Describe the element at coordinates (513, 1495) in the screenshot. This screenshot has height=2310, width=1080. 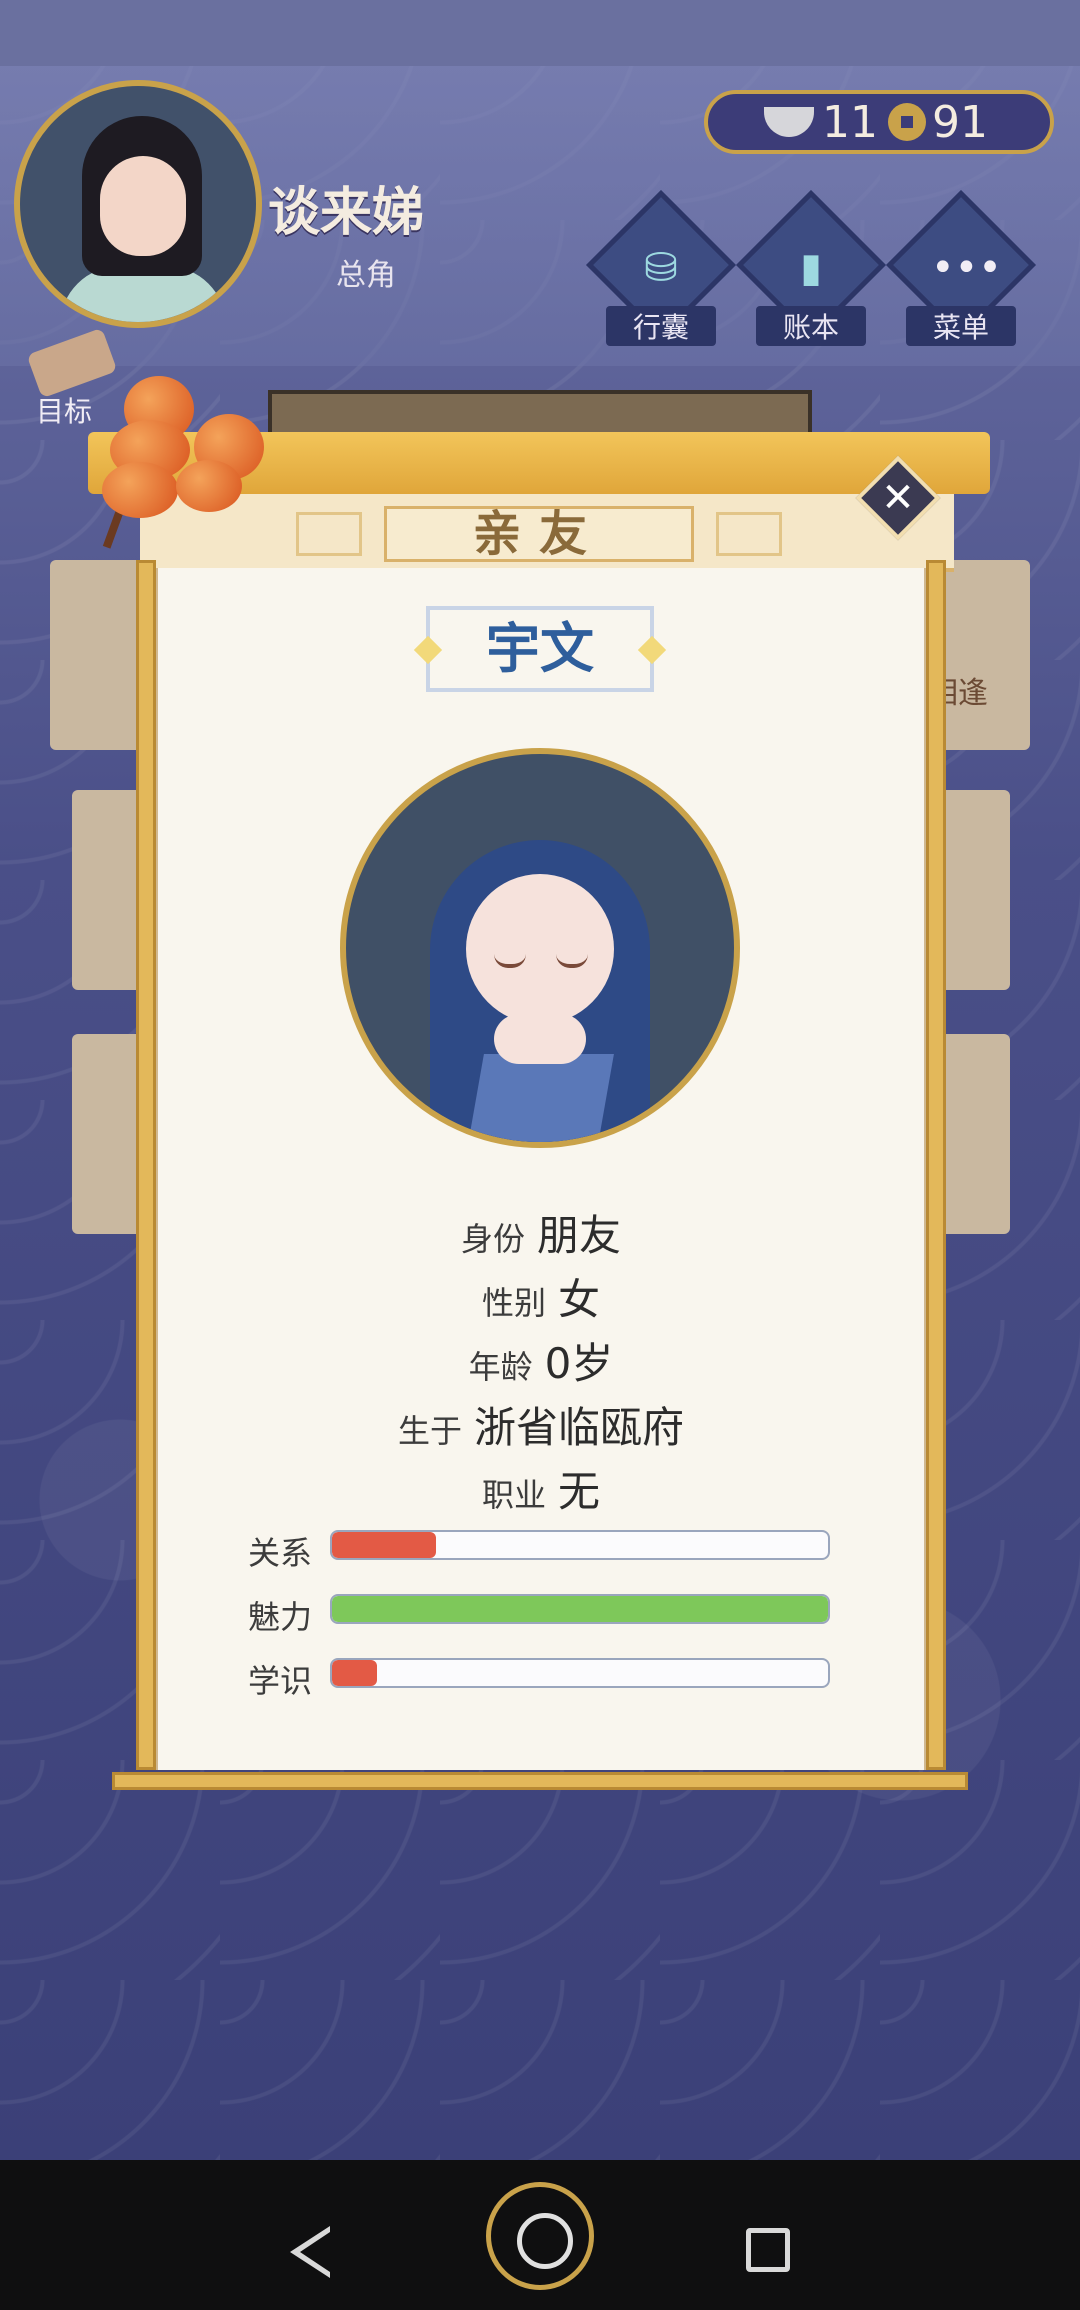
I see `info-key: 职业` at that location.